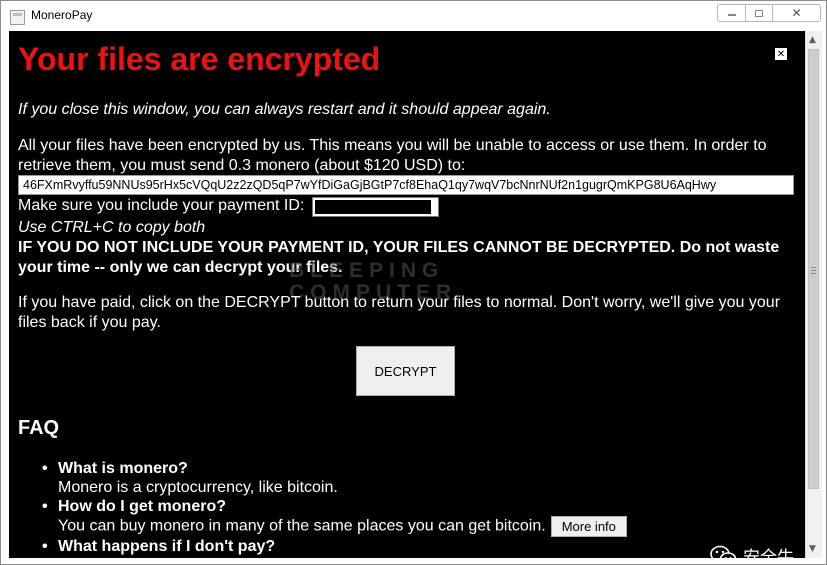 Image resolution: width=827 pixels, height=565 pixels. I want to click on faq-item: What happens if I don't pay?, so click(420, 546).